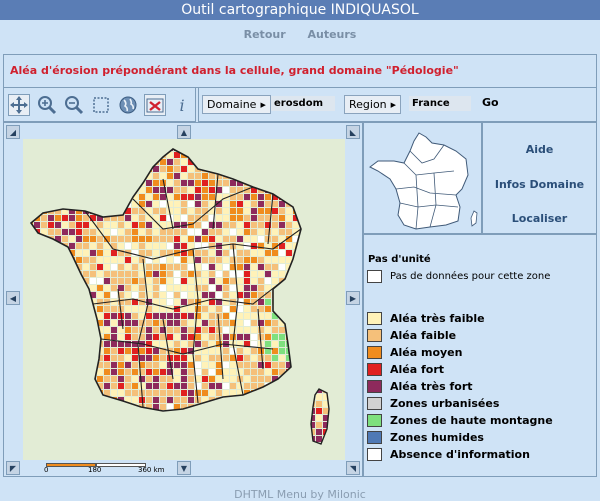  I want to click on pan-icon, so click(19, 105).